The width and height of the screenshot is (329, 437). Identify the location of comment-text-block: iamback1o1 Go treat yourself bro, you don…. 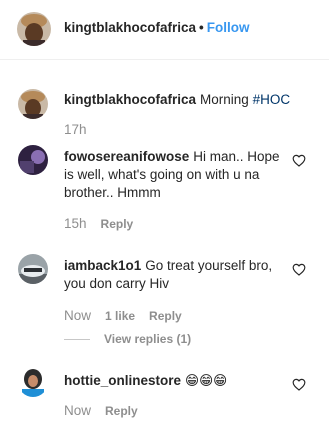
(178, 275).